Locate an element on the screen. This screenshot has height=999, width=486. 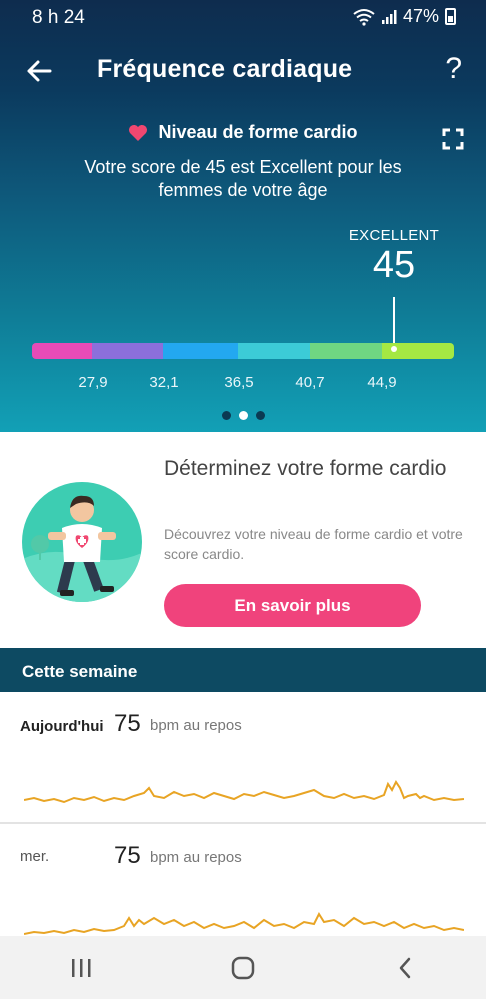
home-icon is located at coordinates (243, 967).